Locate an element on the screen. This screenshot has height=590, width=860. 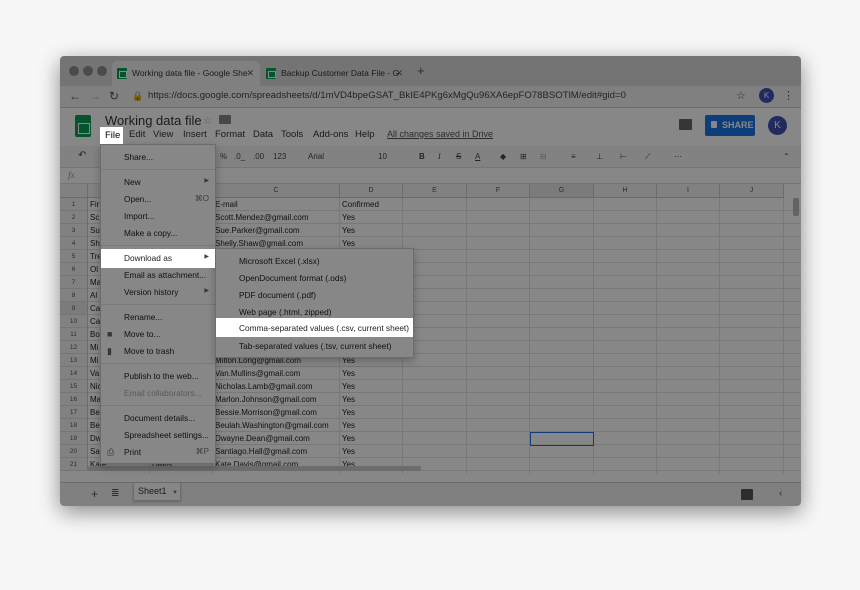
menu-tools: Tools is located at coordinates (292, 134).